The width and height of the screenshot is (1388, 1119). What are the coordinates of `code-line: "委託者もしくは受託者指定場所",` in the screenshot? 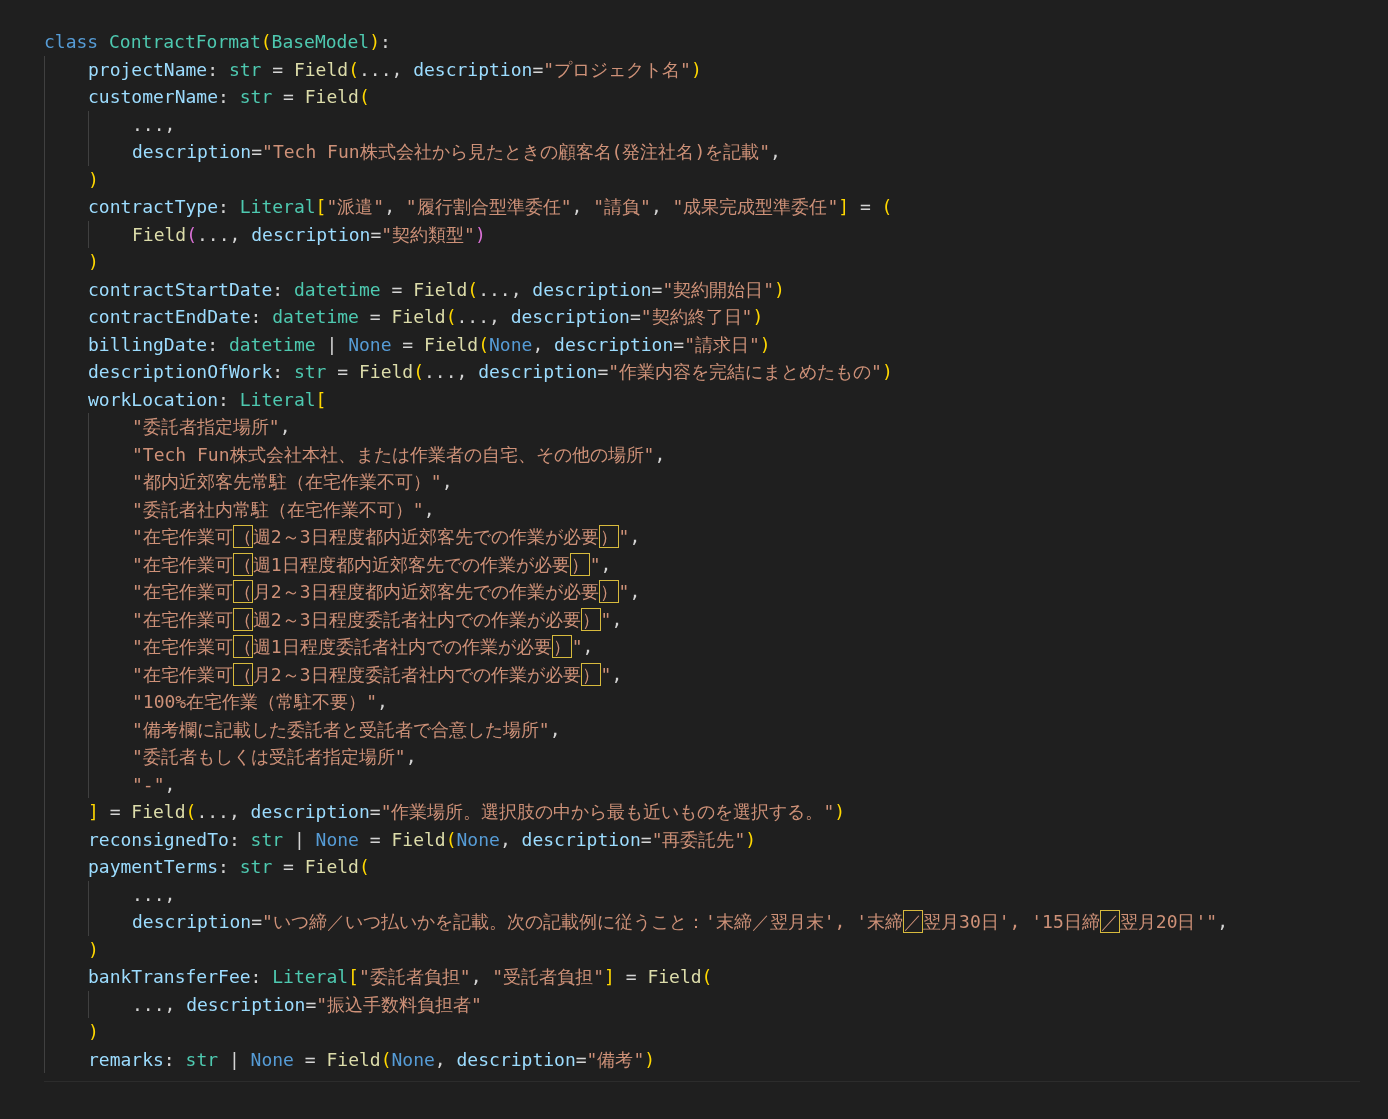 It's located at (274, 757).